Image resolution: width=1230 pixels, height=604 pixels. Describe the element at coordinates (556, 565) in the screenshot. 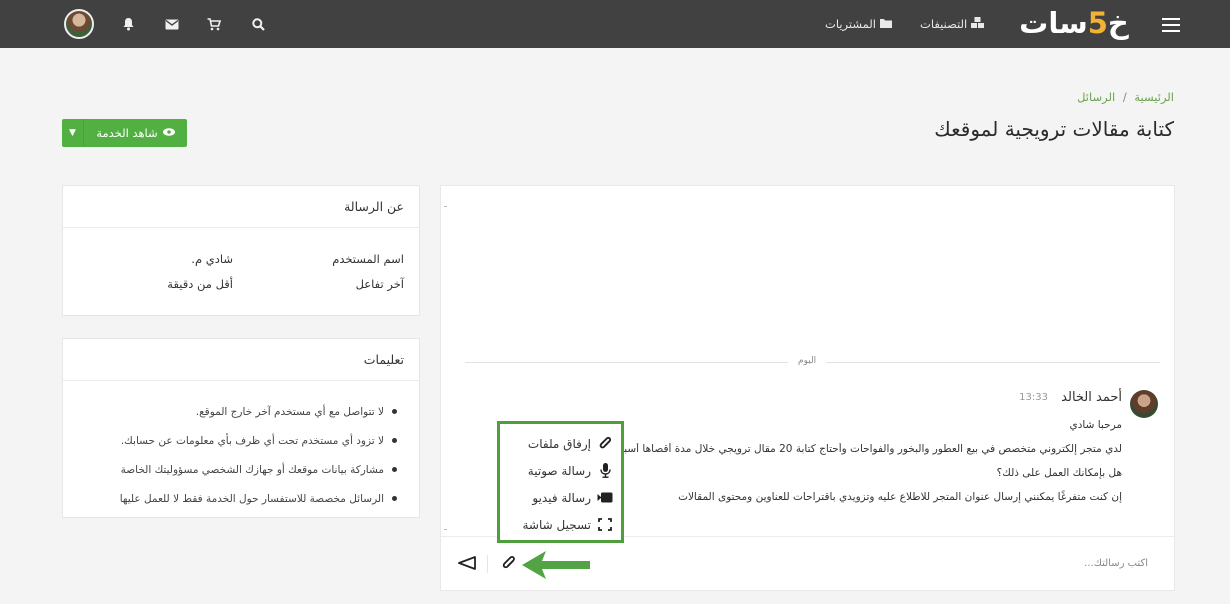

I see `arrow-left-icon` at that location.